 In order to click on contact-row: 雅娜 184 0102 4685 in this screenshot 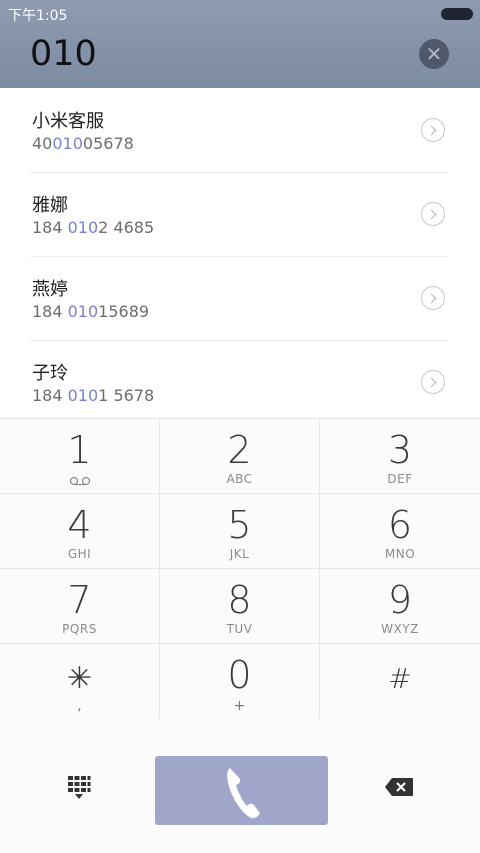, I will do `click(239, 214)`.